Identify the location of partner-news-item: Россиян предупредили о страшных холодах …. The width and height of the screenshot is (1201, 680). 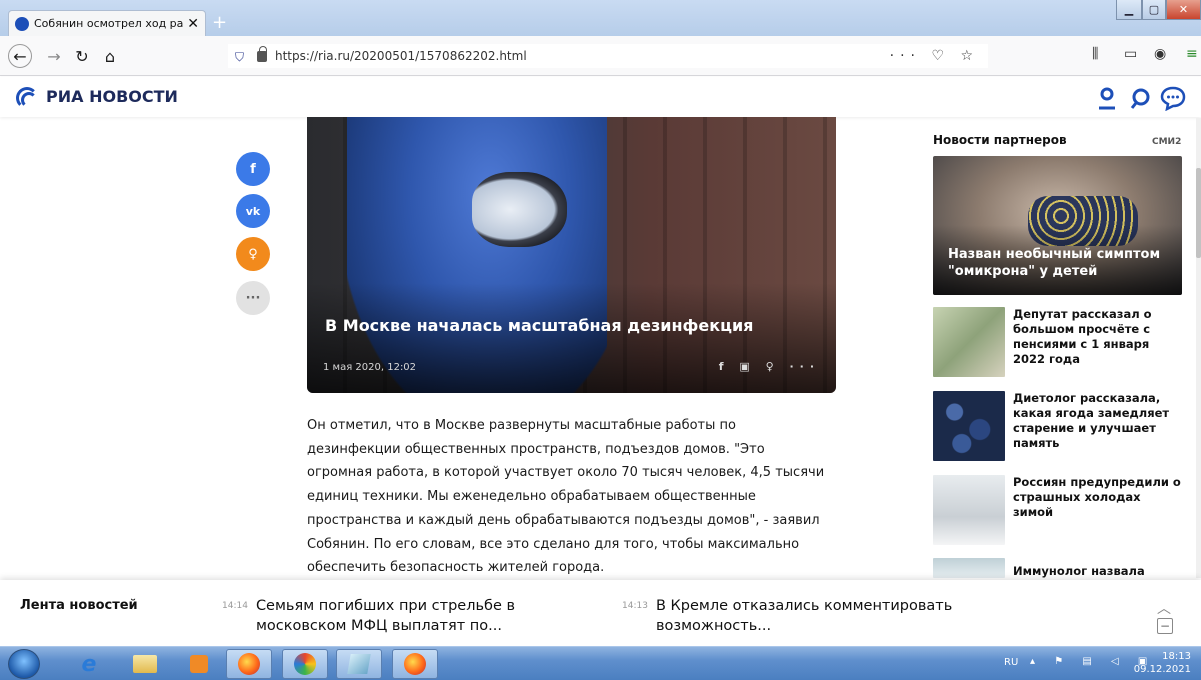
(1058, 510).